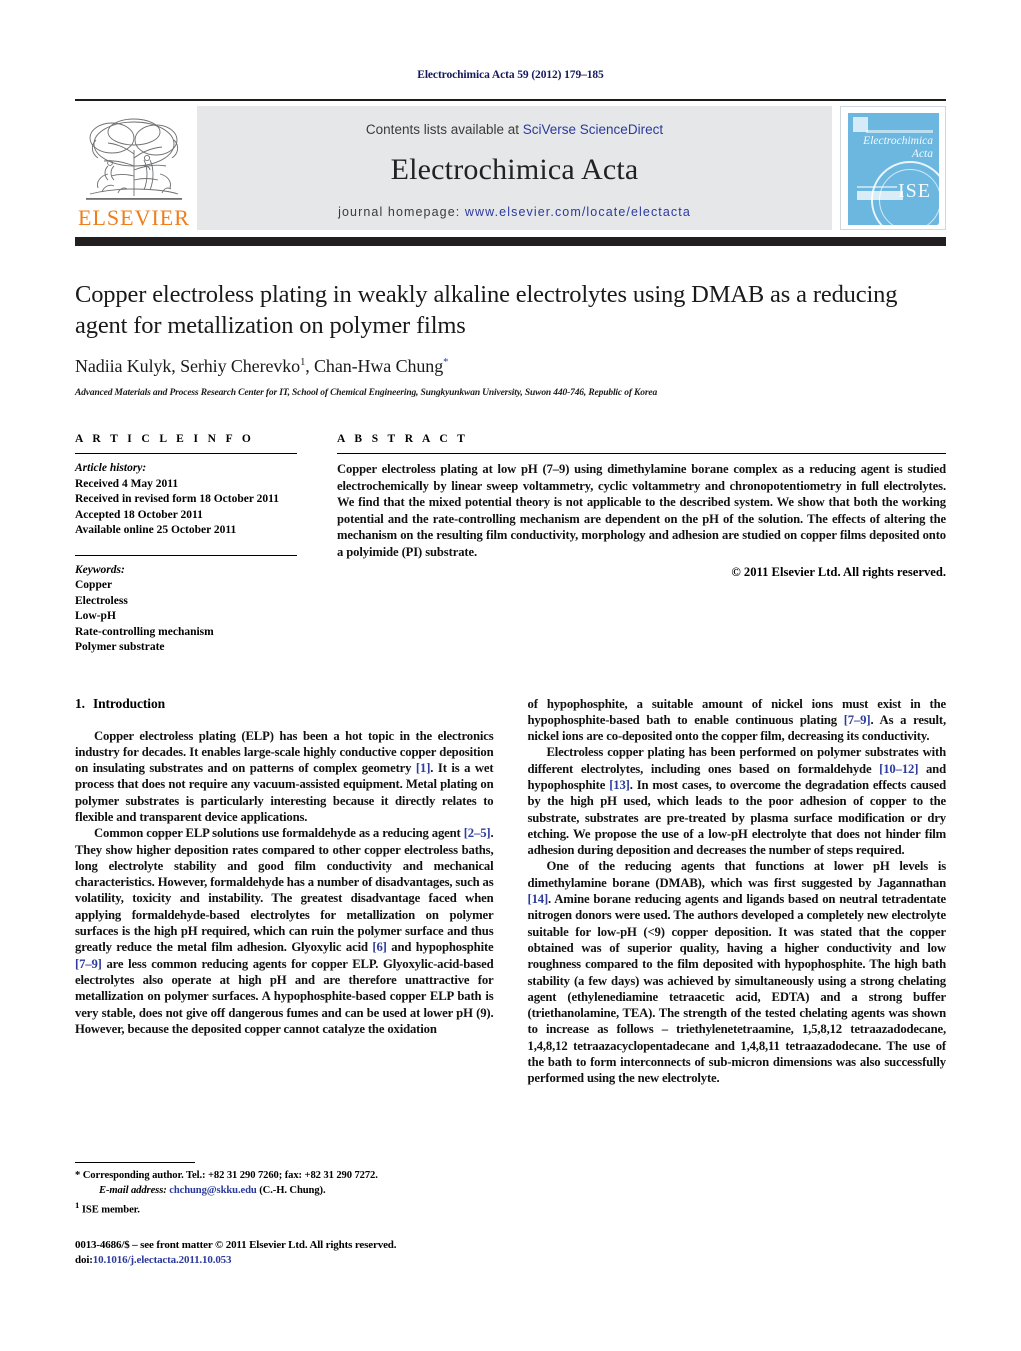 The image size is (1021, 1351). What do you see at coordinates (95, 616) in the screenshot?
I see `keyword-item: Low-pH` at bounding box center [95, 616].